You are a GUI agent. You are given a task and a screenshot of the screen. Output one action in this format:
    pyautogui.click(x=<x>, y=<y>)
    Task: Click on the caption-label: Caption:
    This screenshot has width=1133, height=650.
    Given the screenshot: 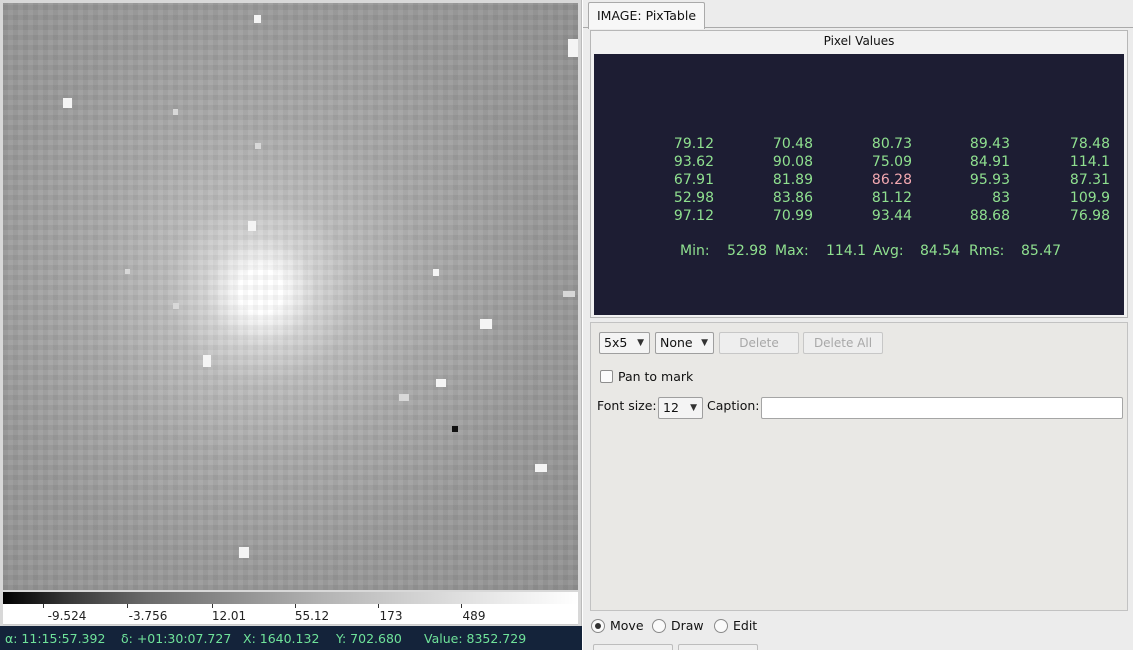 What is the action you would take?
    pyautogui.click(x=733, y=405)
    